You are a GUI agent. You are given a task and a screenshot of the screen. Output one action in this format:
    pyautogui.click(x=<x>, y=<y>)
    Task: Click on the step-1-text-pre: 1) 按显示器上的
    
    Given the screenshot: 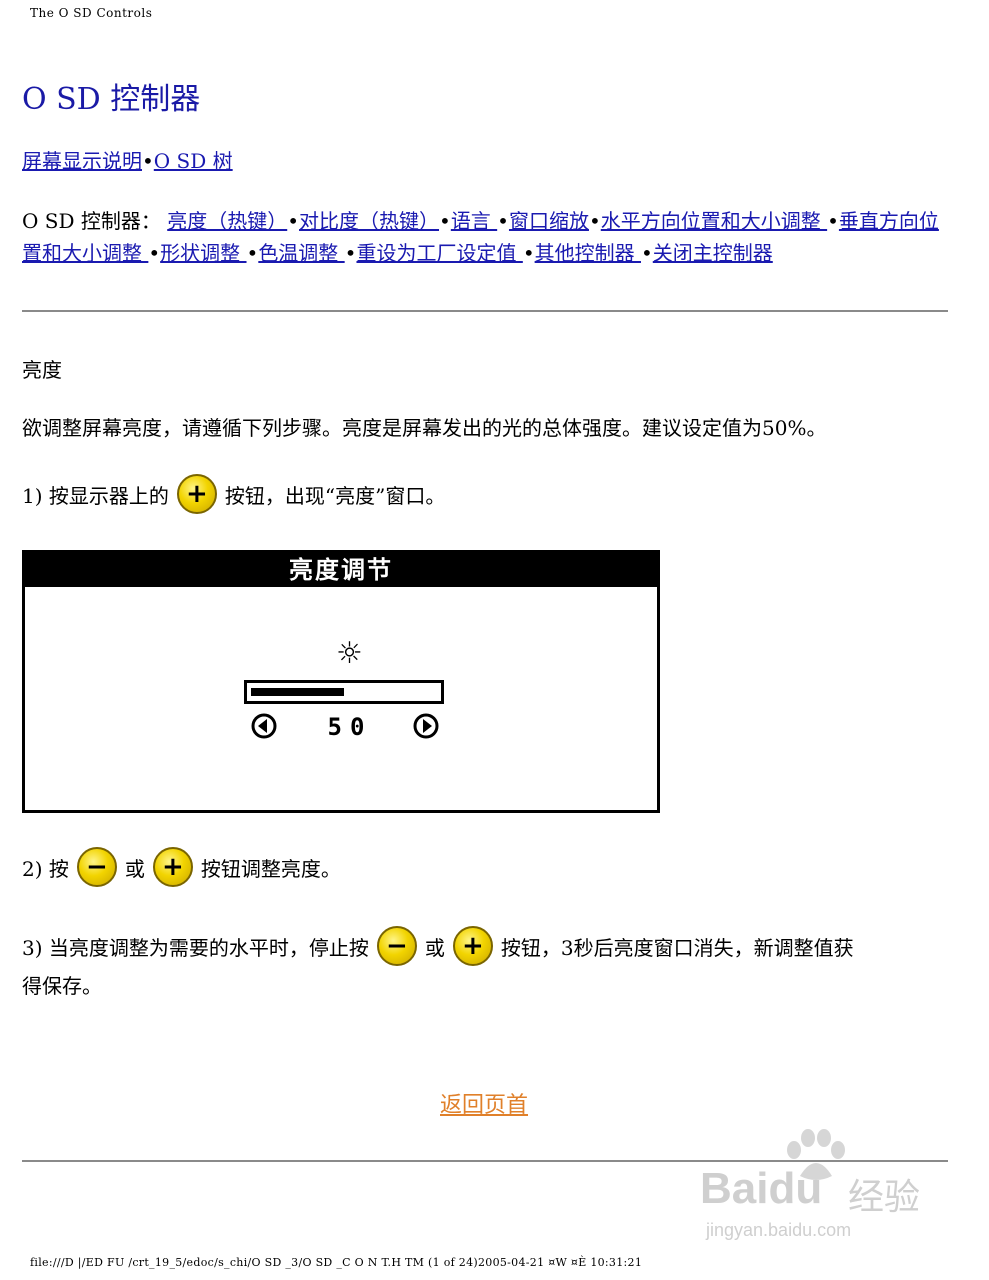 What is the action you would take?
    pyautogui.click(x=95, y=495)
    